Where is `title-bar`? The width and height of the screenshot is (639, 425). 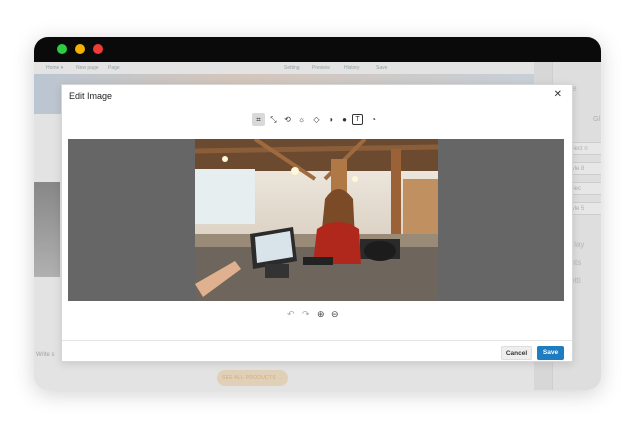
title-bar is located at coordinates (317, 49).